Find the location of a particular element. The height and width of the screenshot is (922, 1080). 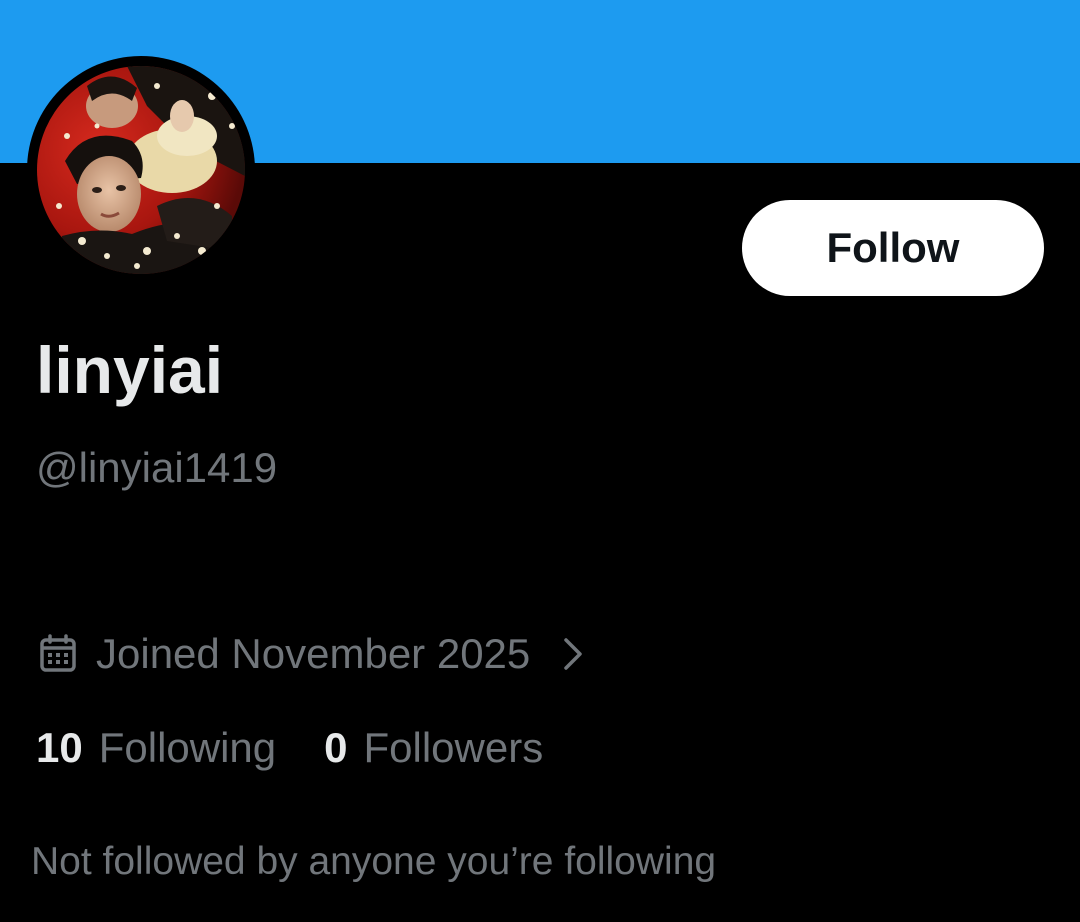

following-stat: 10 Following is located at coordinates (156, 748).